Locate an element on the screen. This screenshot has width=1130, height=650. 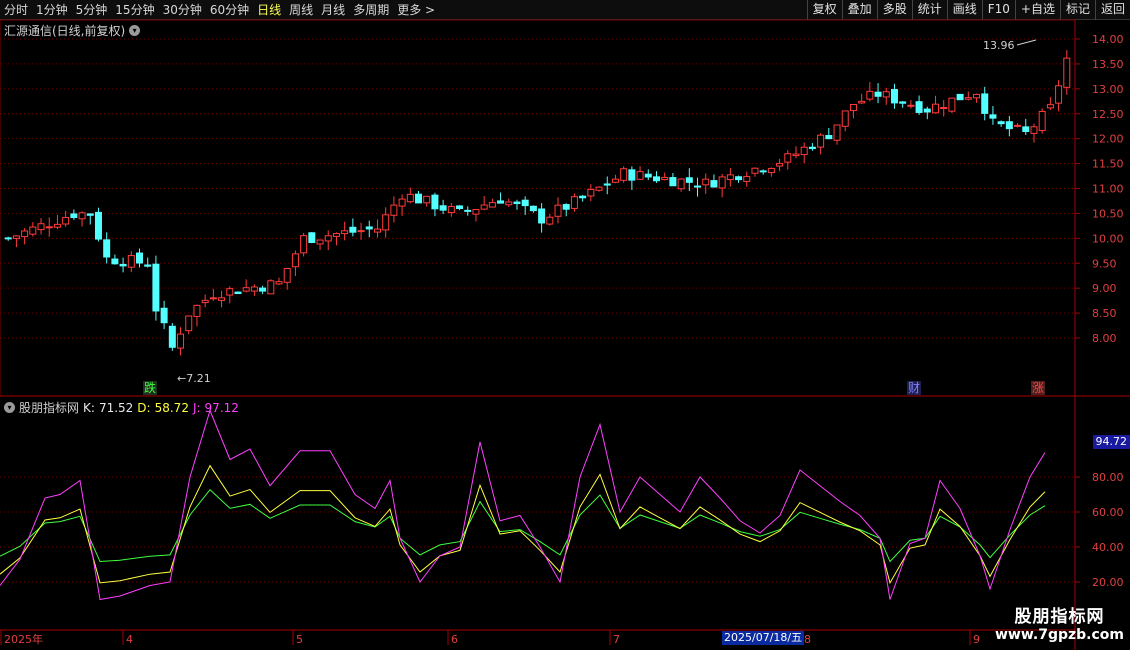
watermark-title: 股朋指标网 is located at coordinates (1059, 617).